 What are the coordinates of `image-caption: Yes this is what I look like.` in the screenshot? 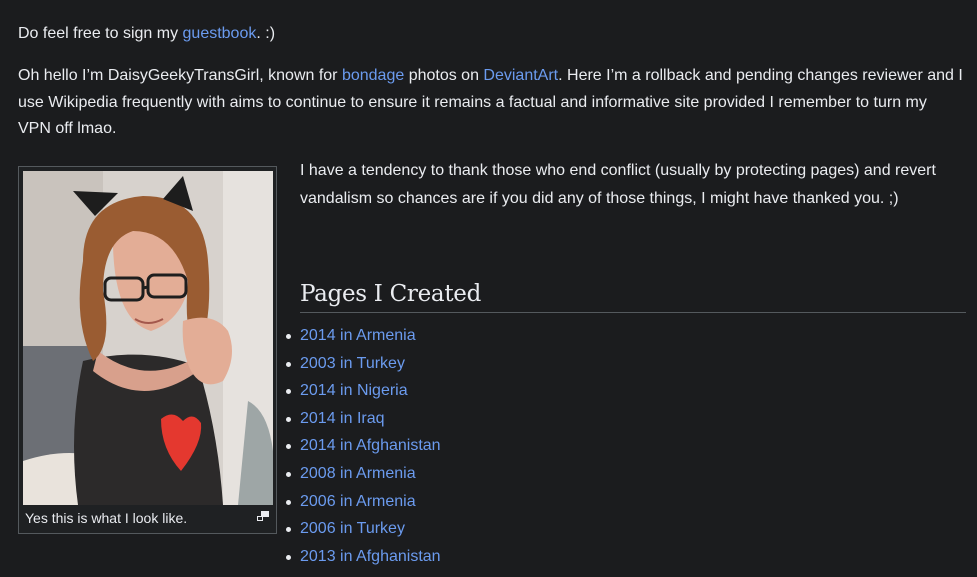 It's located at (106, 518).